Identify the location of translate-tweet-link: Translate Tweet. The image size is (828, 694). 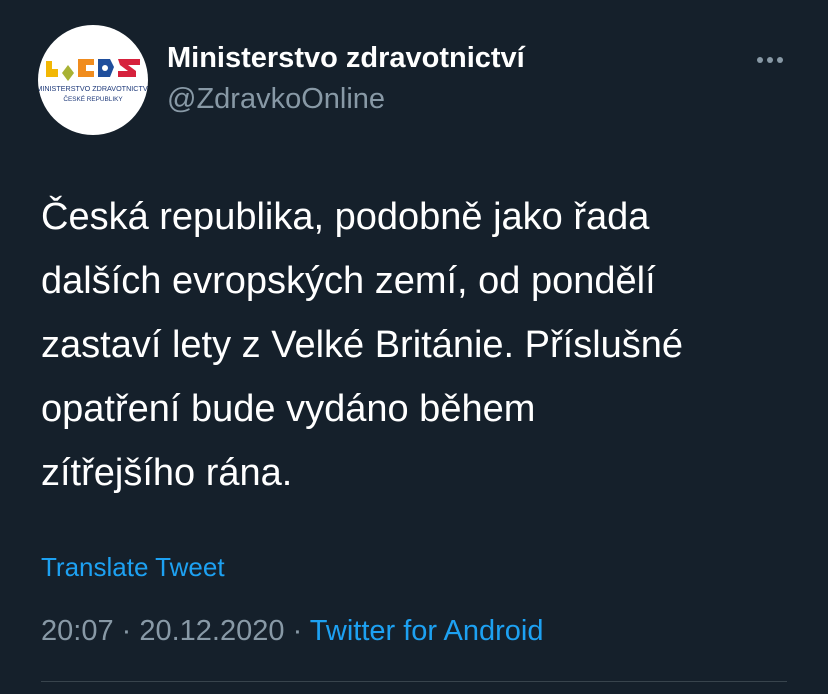
(133, 567).